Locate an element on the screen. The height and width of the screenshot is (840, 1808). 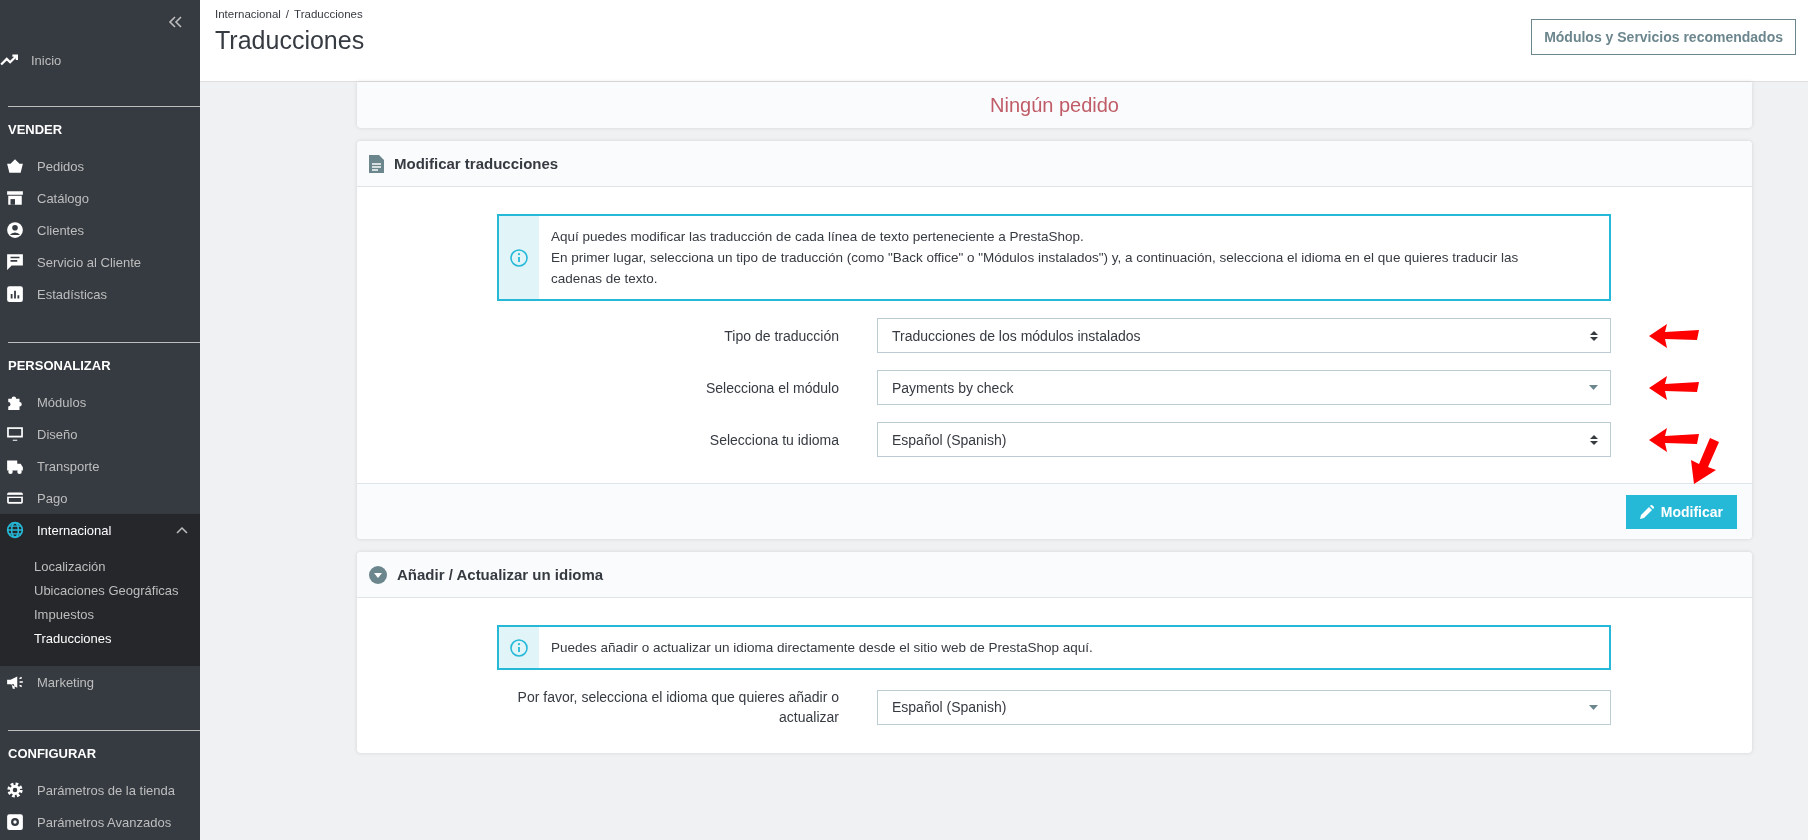
truck-icon is located at coordinates (15, 466).